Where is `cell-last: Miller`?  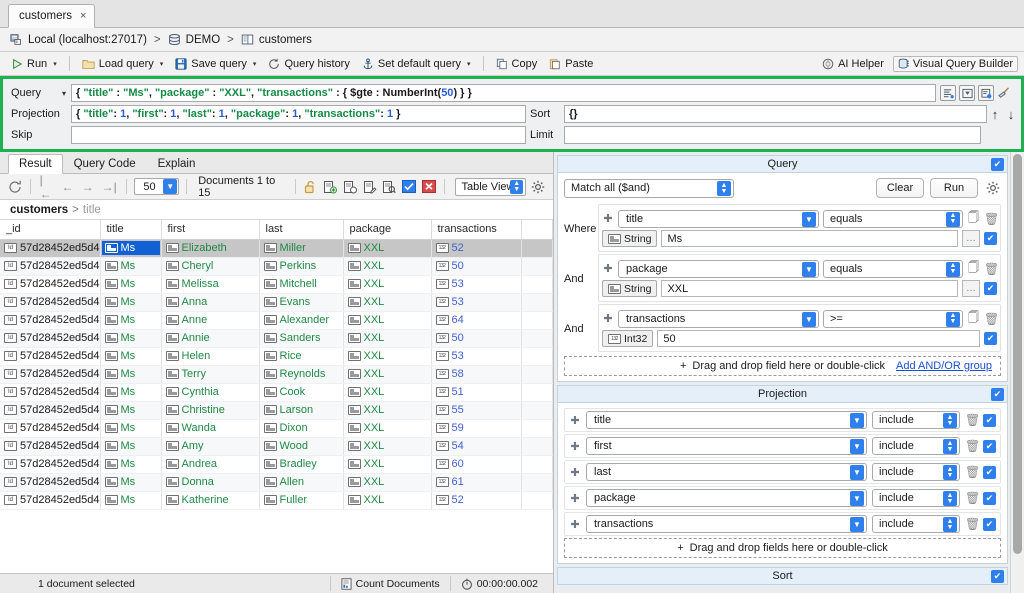
cell-last: Miller is located at coordinates (301, 248).